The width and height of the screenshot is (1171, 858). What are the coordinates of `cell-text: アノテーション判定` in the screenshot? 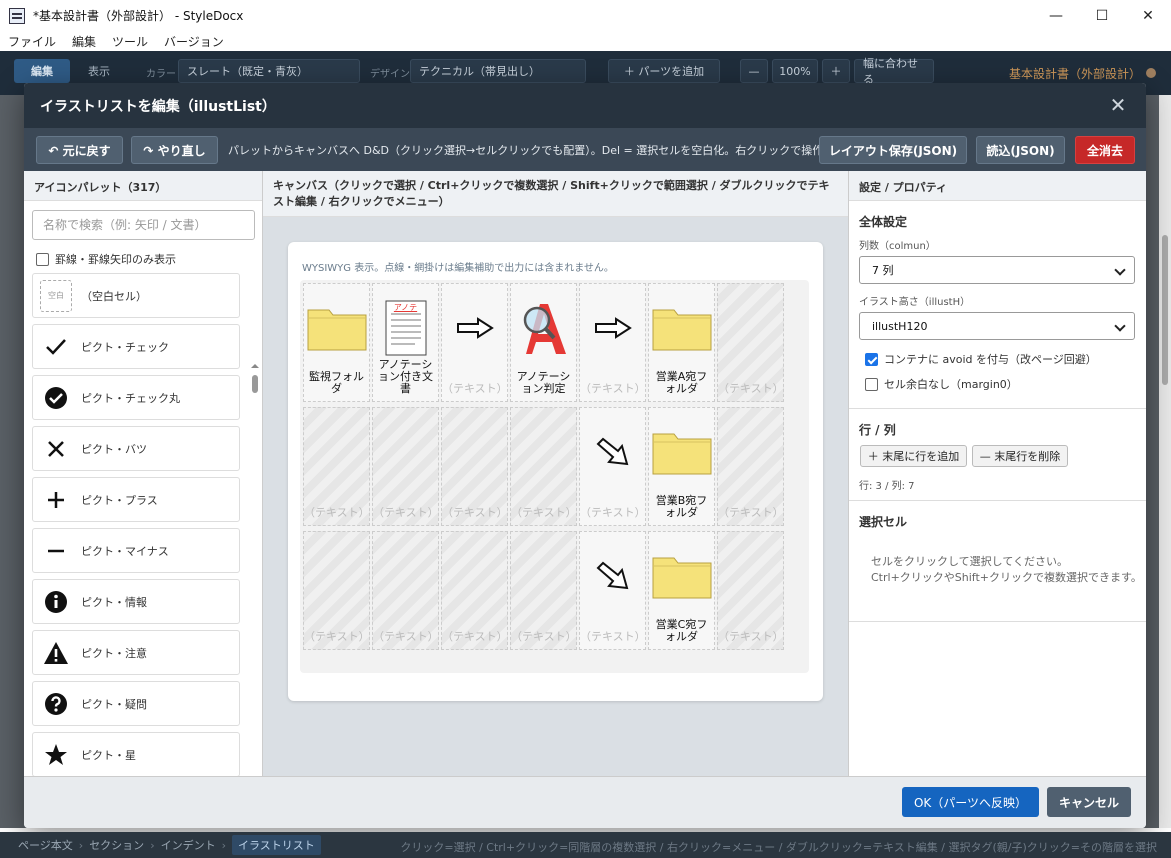 It's located at (543, 382).